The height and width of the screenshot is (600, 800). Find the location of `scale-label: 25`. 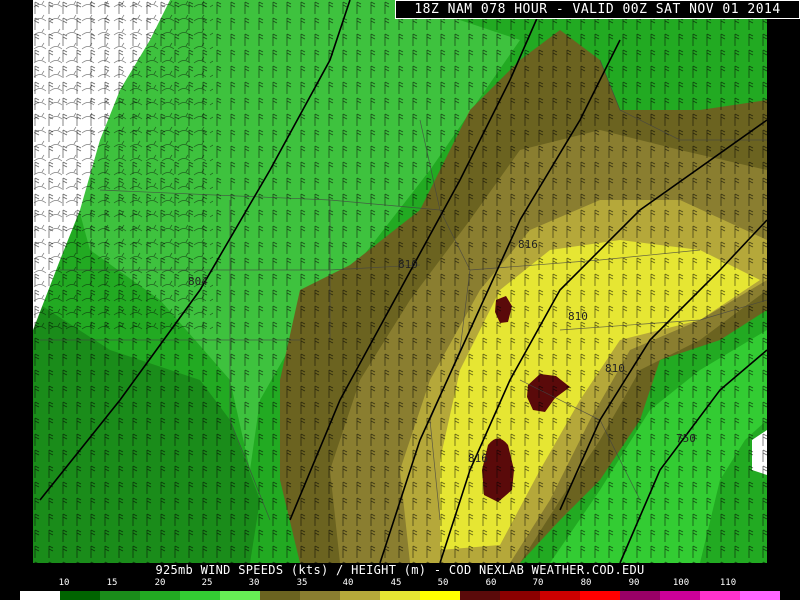

scale-label: 25 is located at coordinates (207, 583).